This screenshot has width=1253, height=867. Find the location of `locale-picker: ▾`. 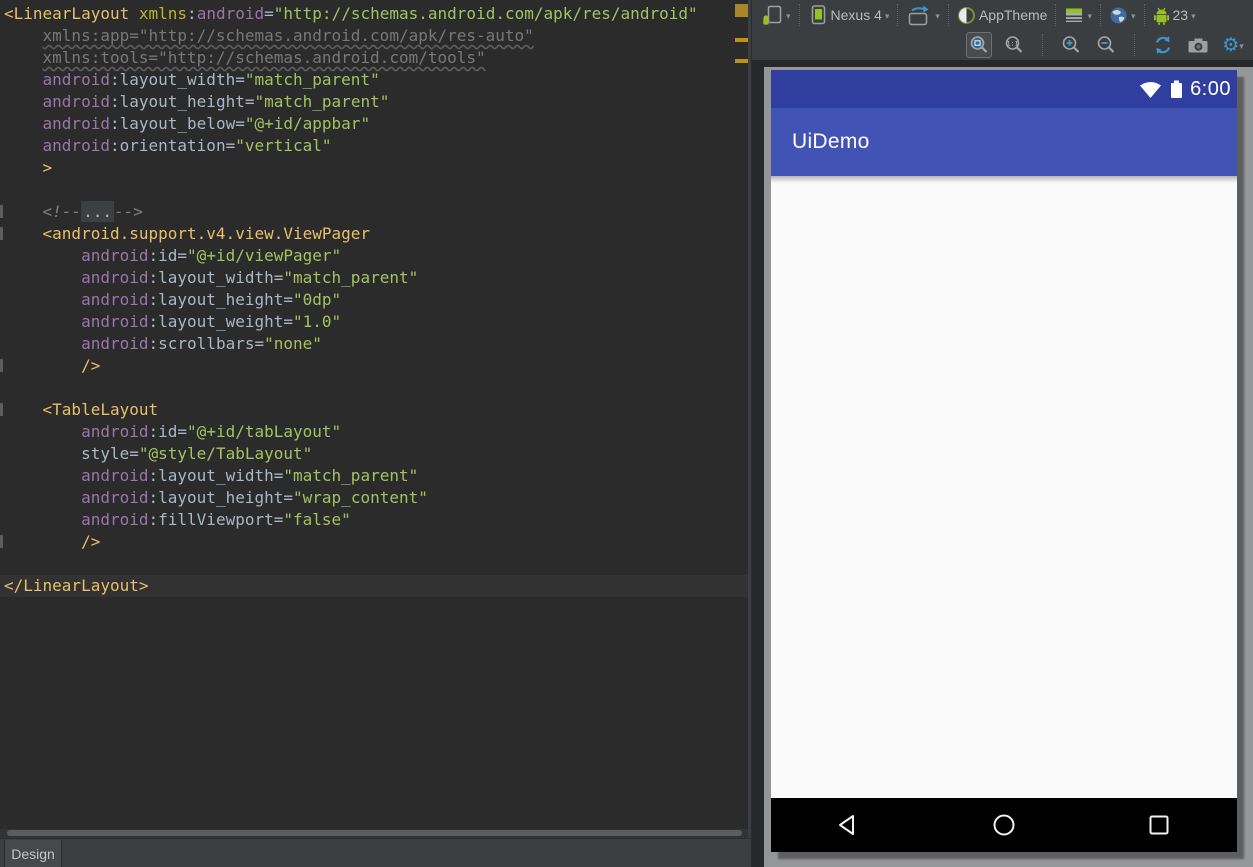

locale-picker: ▾ is located at coordinates (1122, 15).